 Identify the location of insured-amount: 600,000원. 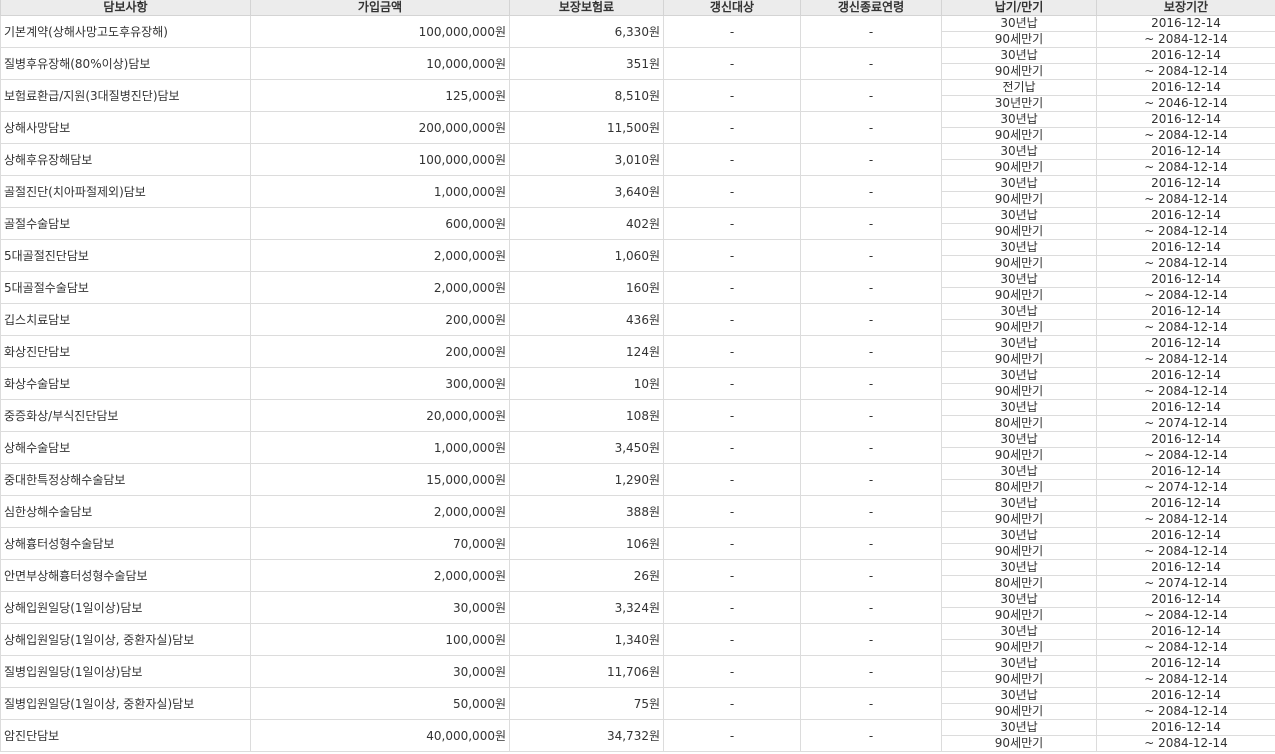
(380, 223).